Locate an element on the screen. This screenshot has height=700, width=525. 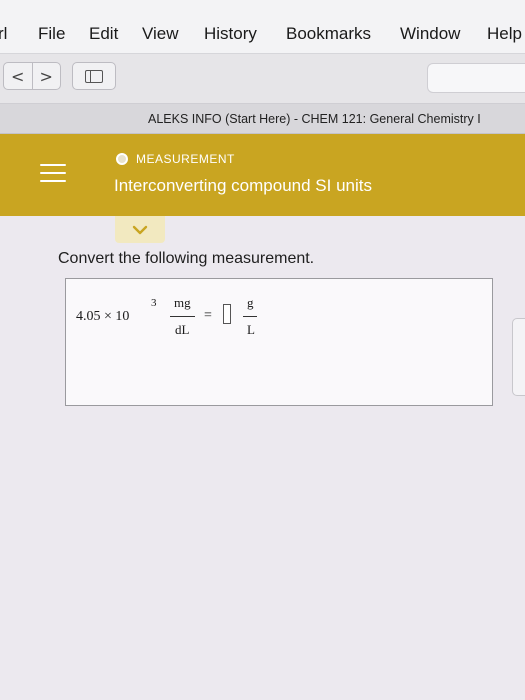
from-unit-numerator: mg is located at coordinates (182, 302).